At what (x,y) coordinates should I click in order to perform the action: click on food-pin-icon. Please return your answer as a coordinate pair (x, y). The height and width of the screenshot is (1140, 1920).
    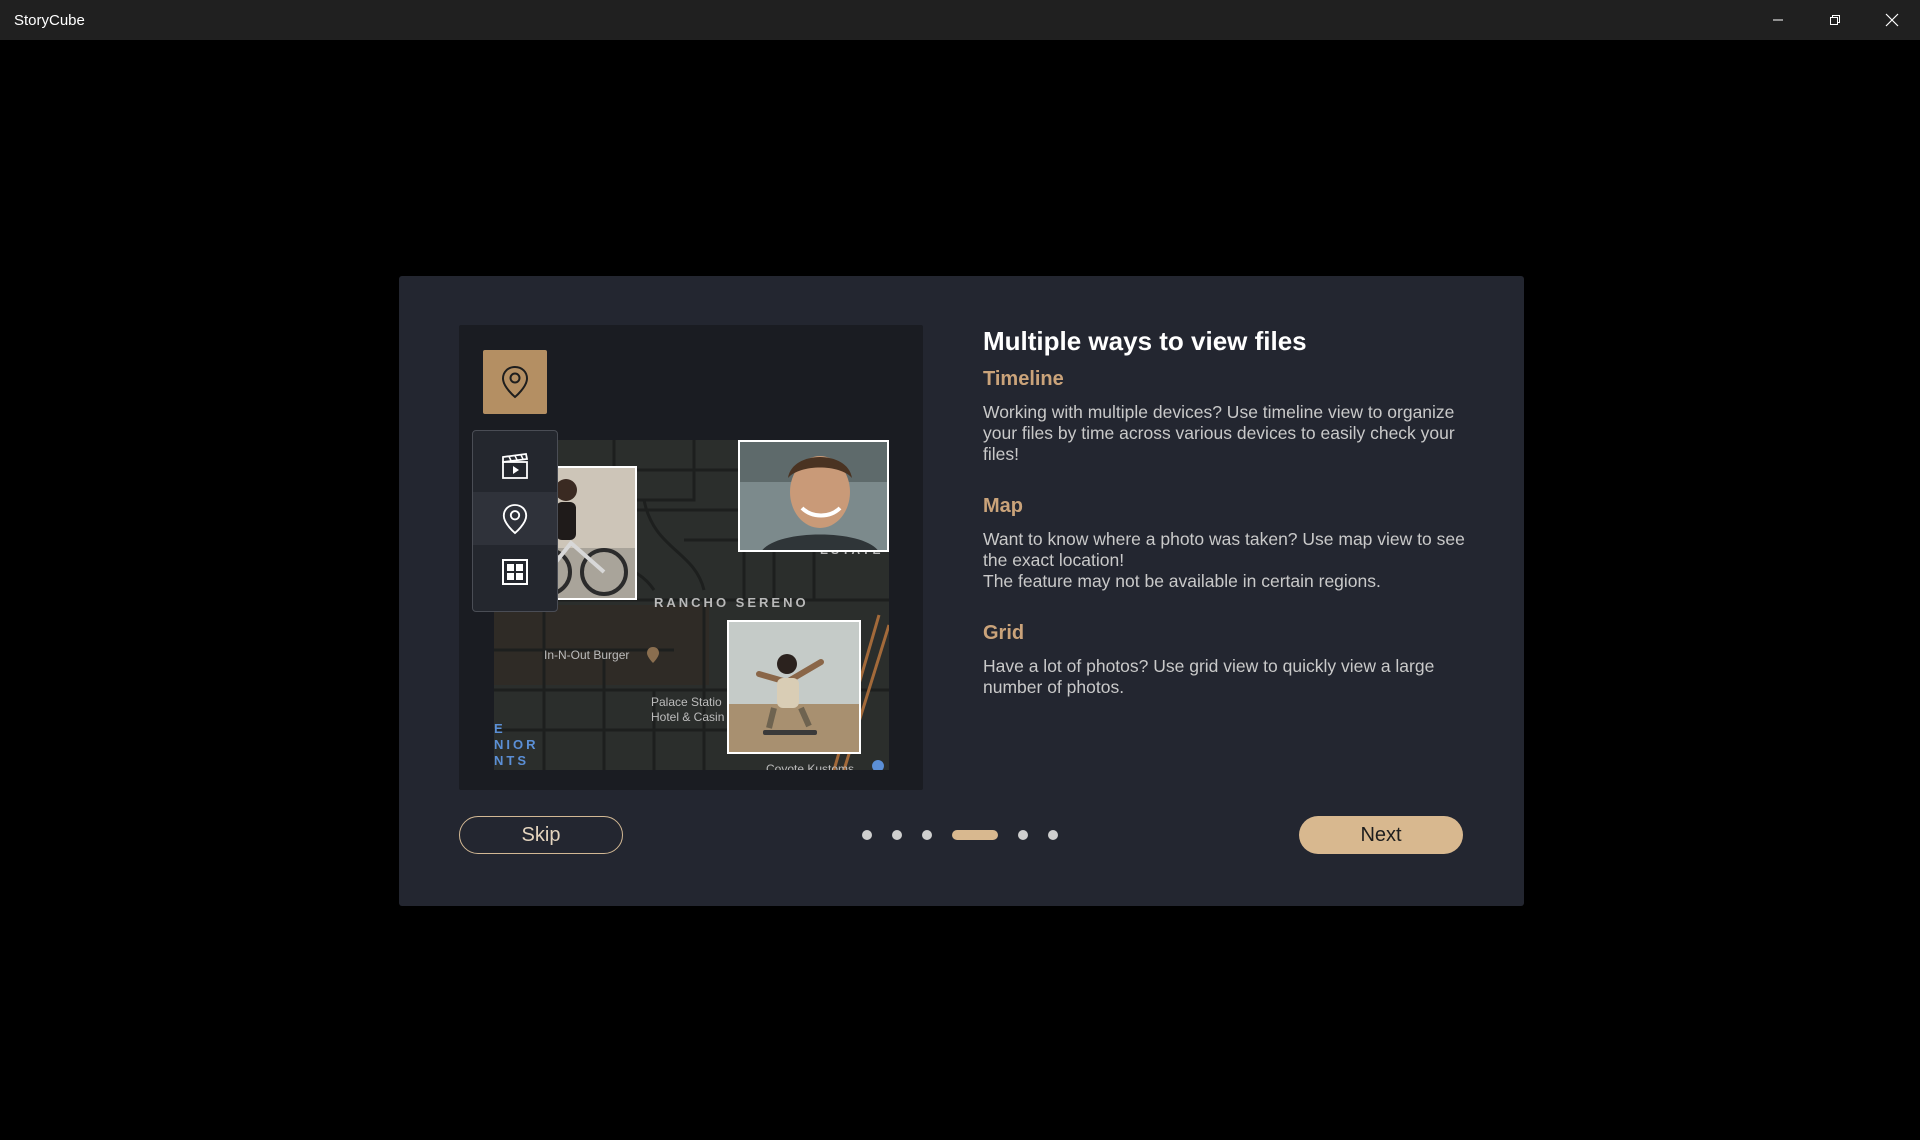
    Looking at the image, I should click on (653, 655).